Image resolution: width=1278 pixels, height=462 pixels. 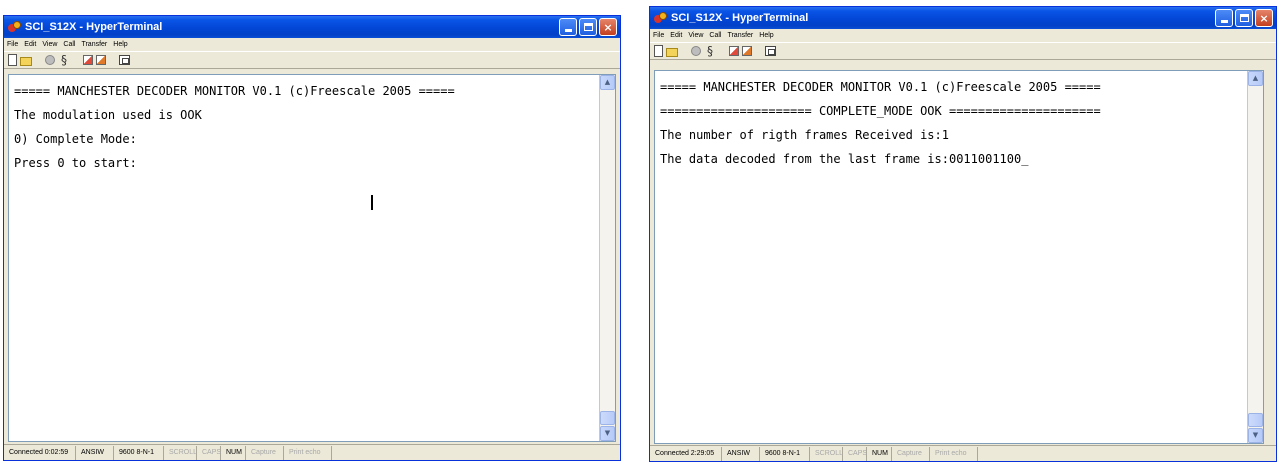 What do you see at coordinates (108, 115) in the screenshot?
I see `terminal-line: The modulation used is OOK` at bounding box center [108, 115].